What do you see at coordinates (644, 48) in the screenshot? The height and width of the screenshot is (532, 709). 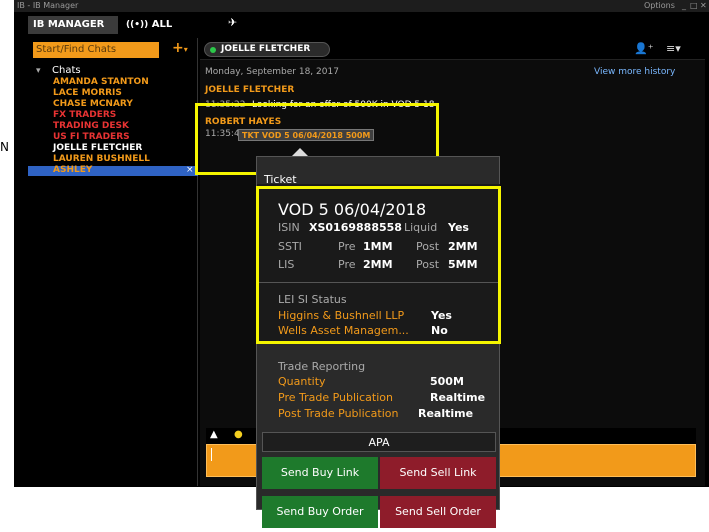 I see `add-user-icon: 👤⁺` at bounding box center [644, 48].